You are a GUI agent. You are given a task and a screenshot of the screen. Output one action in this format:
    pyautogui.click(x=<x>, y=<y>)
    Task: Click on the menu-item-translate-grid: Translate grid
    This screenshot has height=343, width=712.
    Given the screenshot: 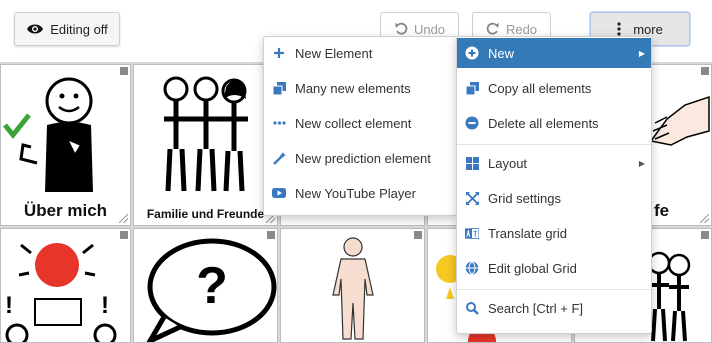 What is the action you would take?
    pyautogui.click(x=554, y=233)
    